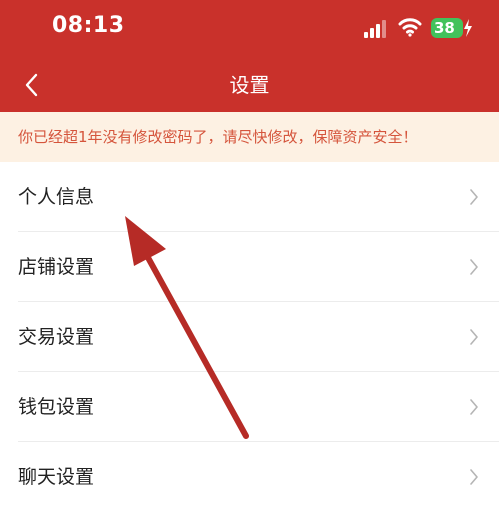 Image resolution: width=499 pixels, height=512 pixels. What do you see at coordinates (56, 407) in the screenshot?
I see `menu-item-label: 钱包设置` at bounding box center [56, 407].